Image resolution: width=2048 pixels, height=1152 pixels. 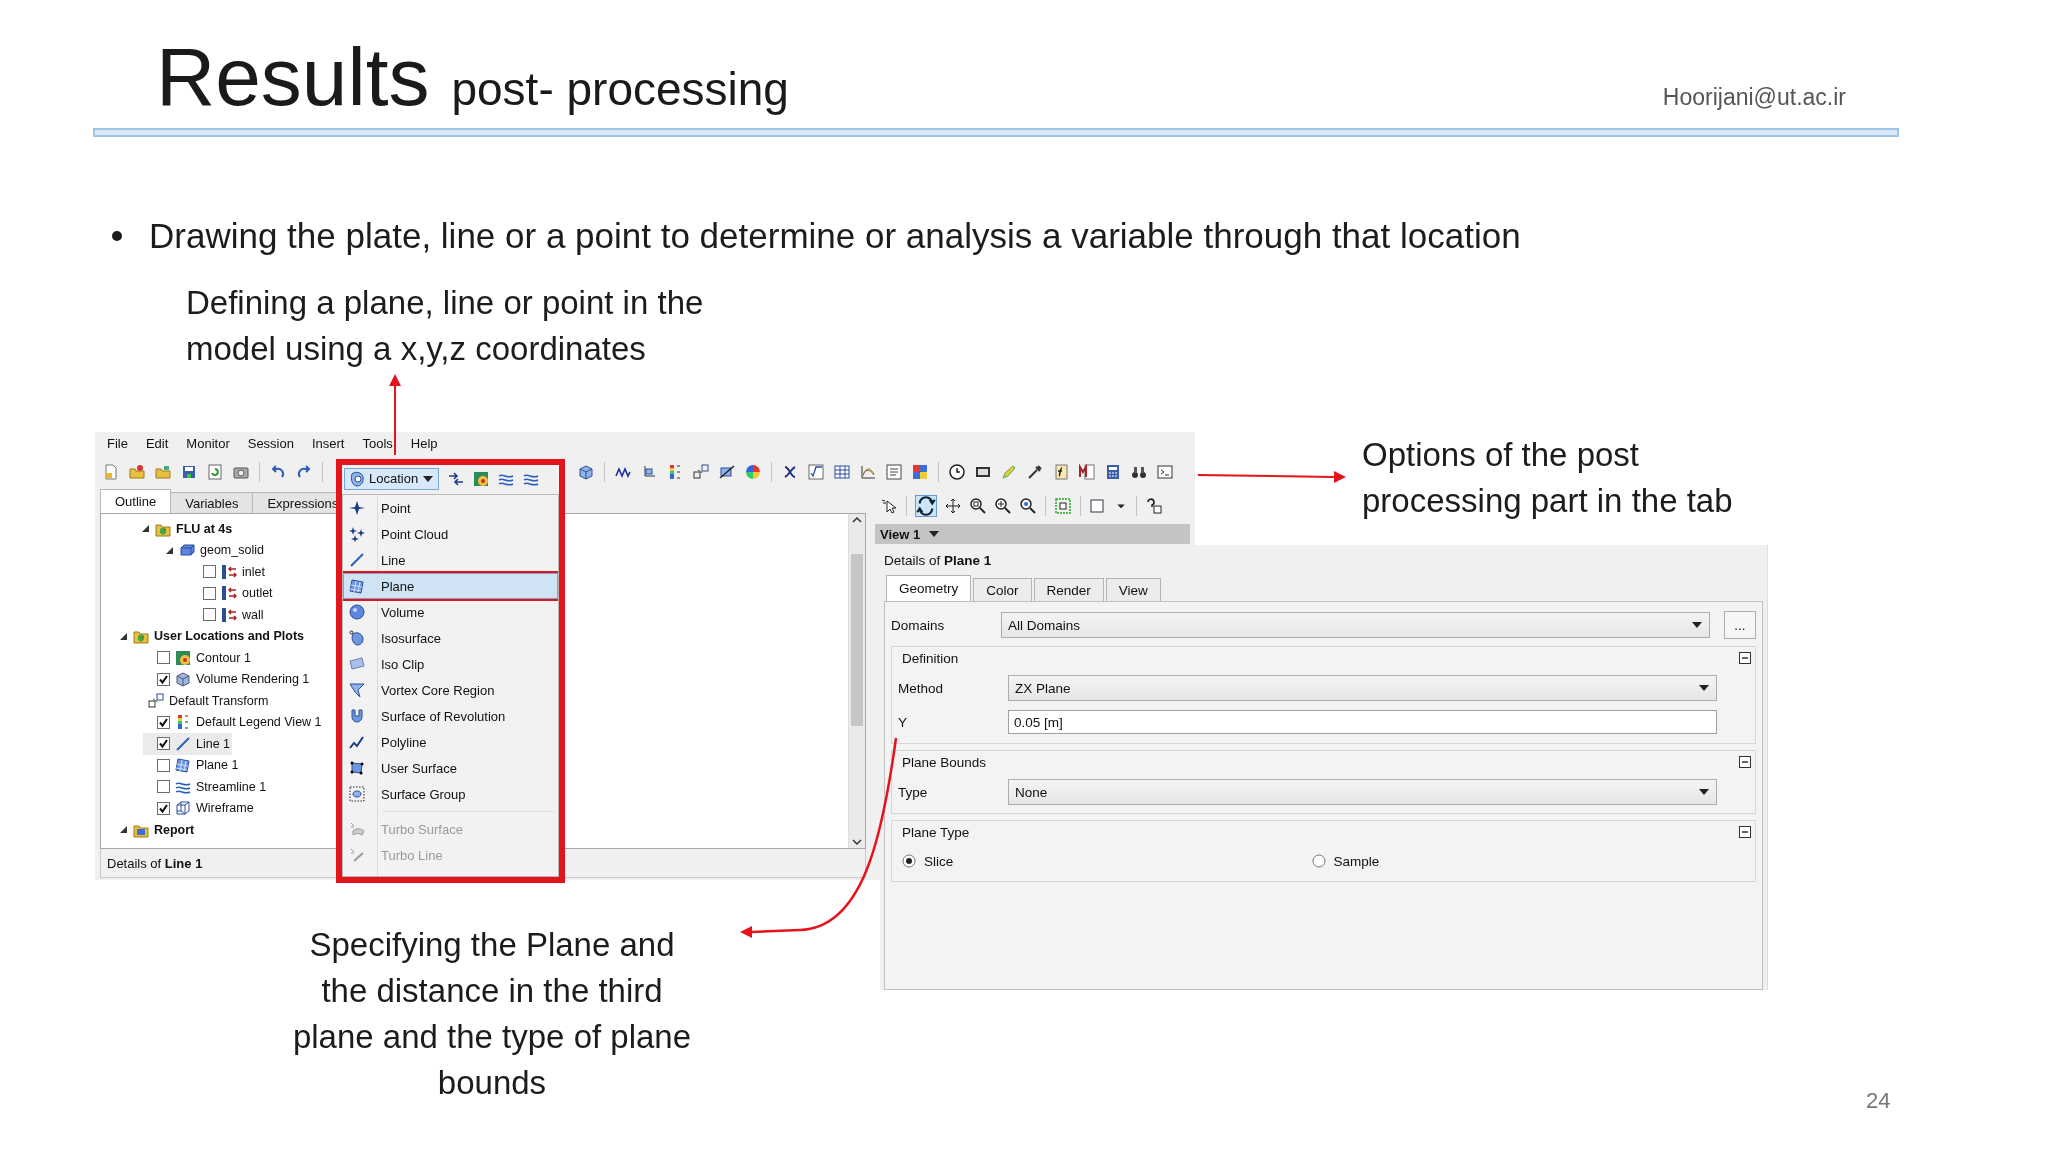 What do you see at coordinates (929, 588) in the screenshot?
I see `tab: Geometry` at bounding box center [929, 588].